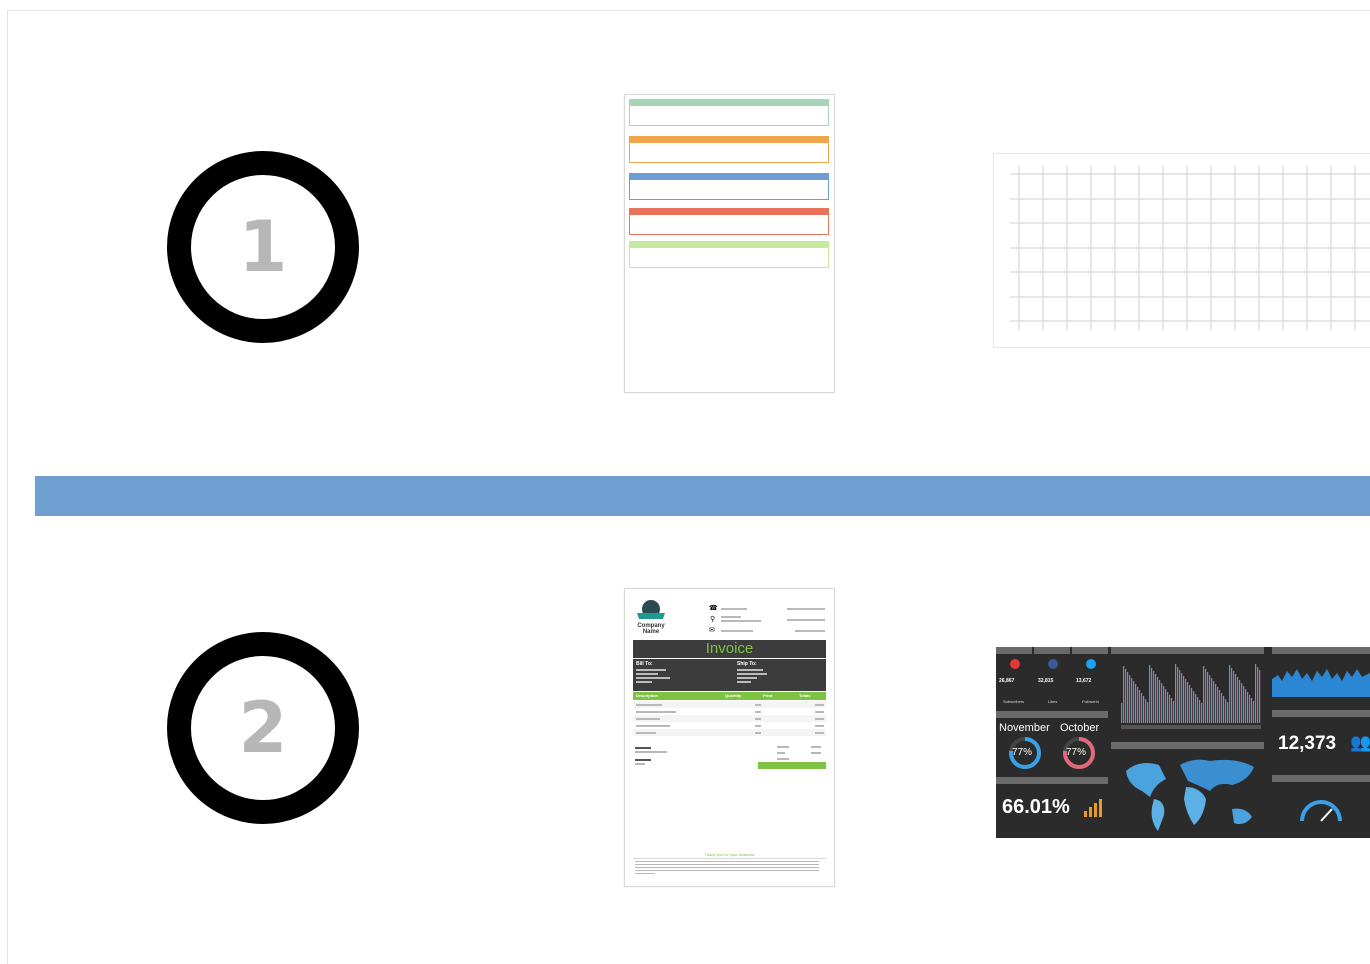 The height and width of the screenshot is (964, 1370). I want to click on company-name-line2: Name, so click(651, 632).